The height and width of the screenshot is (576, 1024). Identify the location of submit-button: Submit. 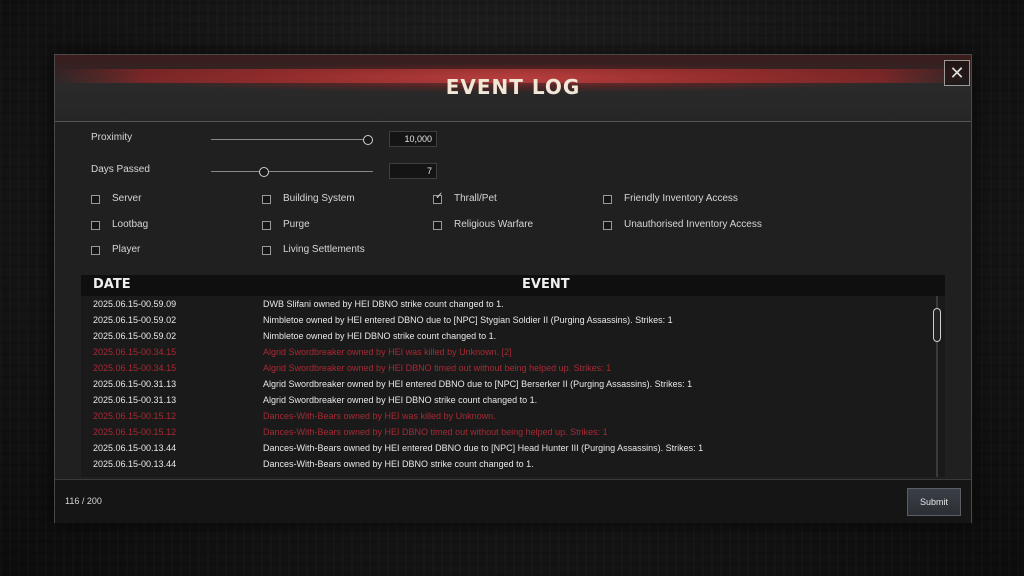
(934, 502).